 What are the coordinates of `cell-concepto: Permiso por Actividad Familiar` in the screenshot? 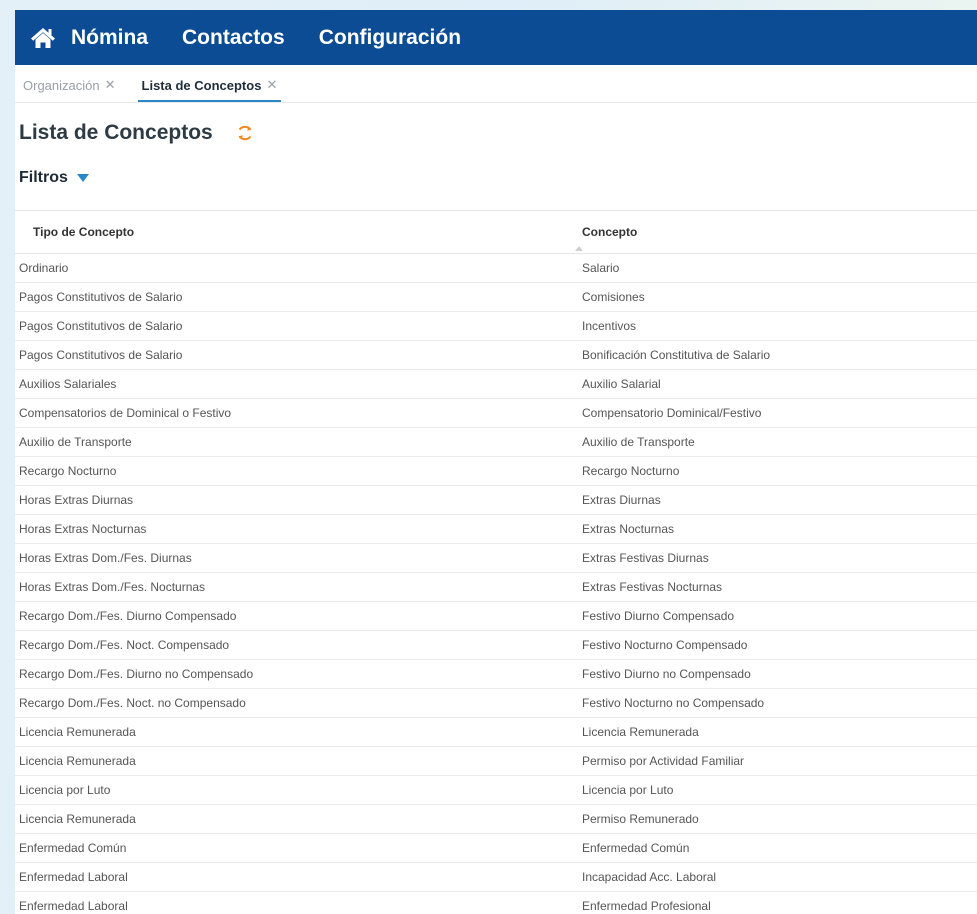 It's located at (779, 761).